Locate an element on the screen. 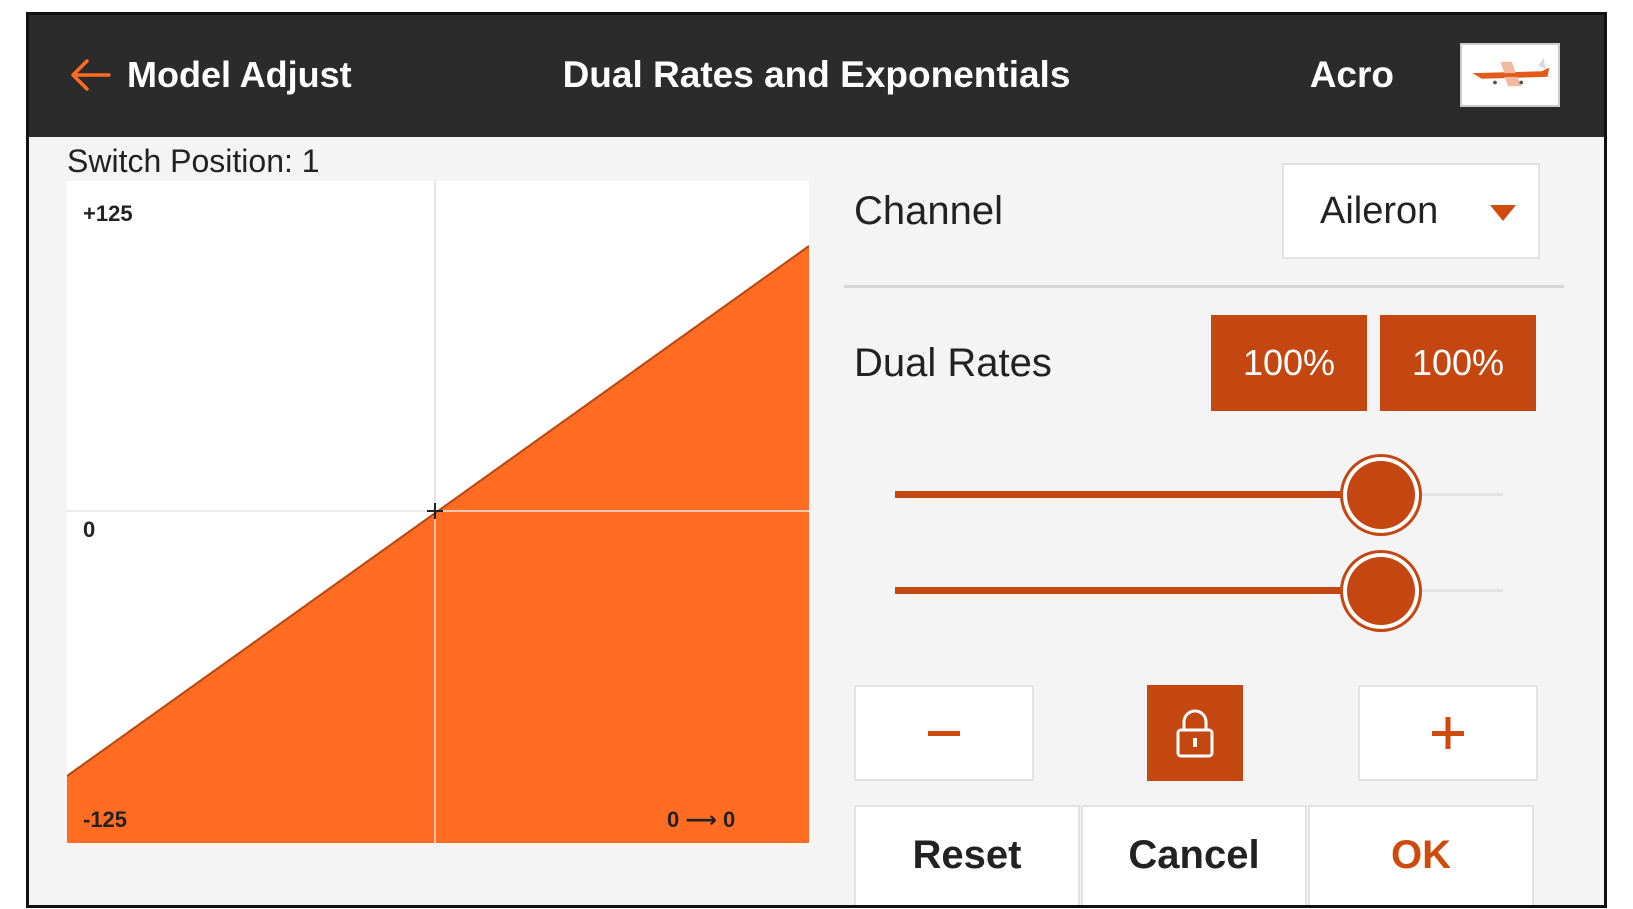 This screenshot has height=909, width=1633. decrement-button is located at coordinates (944, 733).